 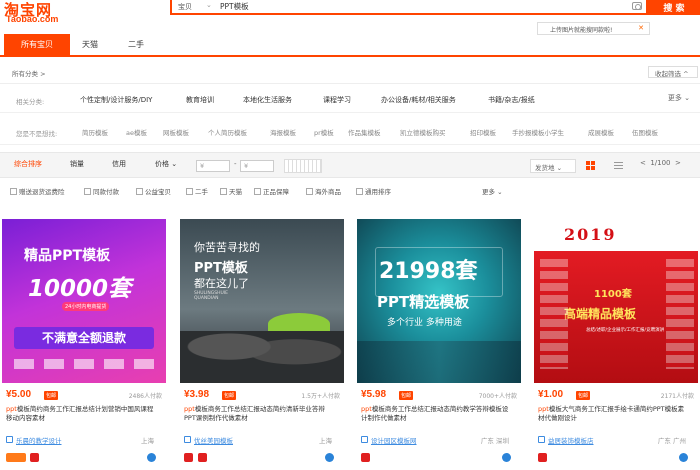 I want to click on checkbox-free-return: 赠送退货运费险, so click(x=37, y=191).